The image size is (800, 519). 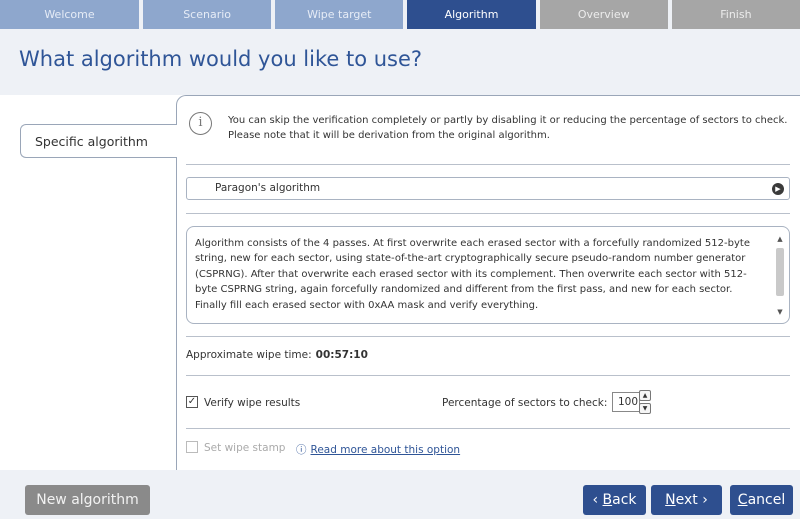 I want to click on stepper-up-icon: ▲, so click(x=645, y=395).